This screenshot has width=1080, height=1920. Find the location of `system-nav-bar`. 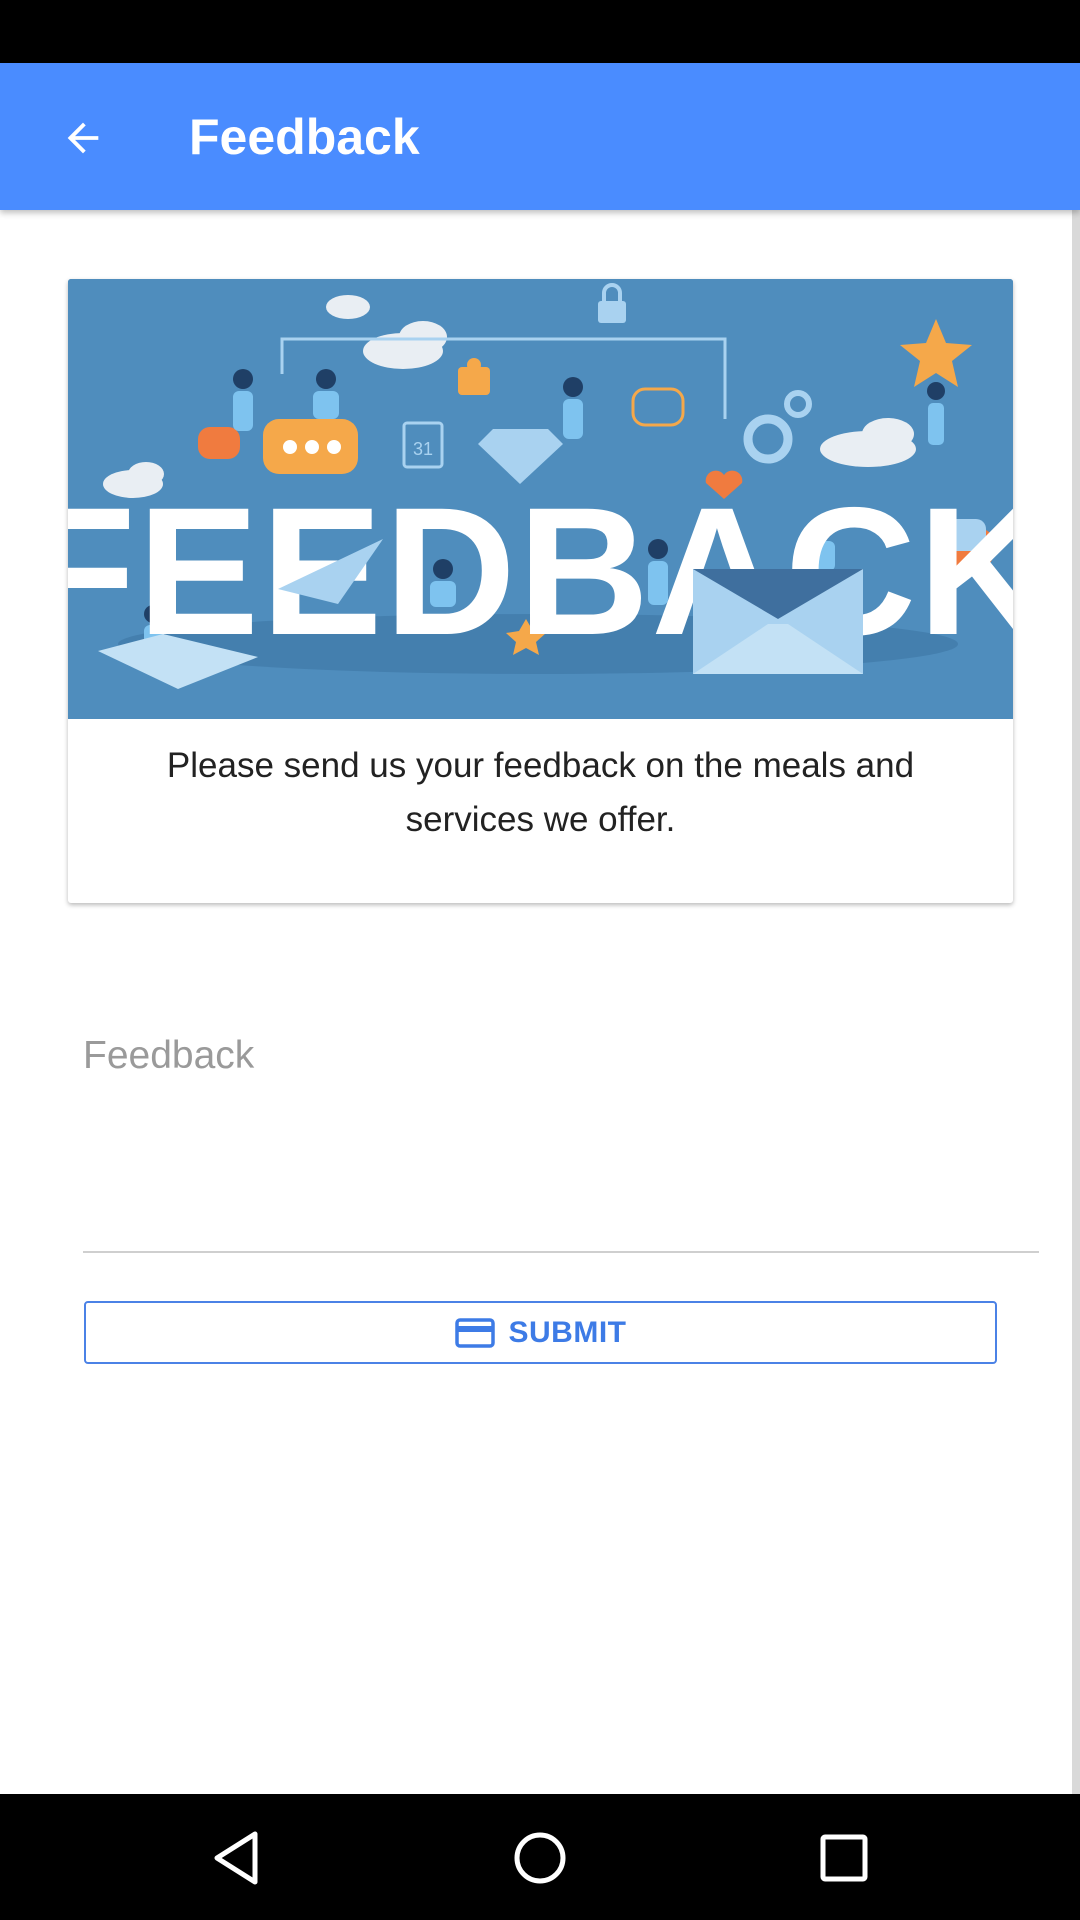

system-nav-bar is located at coordinates (540, 1857).